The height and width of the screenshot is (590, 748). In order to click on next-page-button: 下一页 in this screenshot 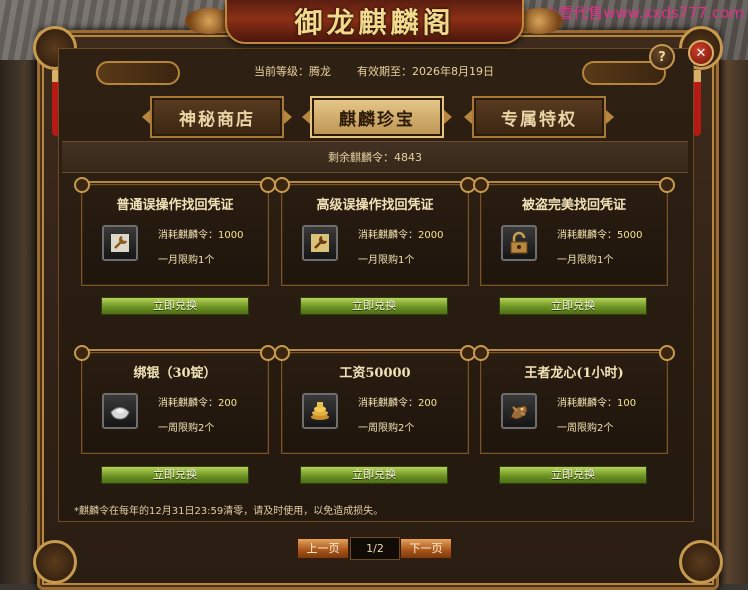, I will do `click(426, 548)`.